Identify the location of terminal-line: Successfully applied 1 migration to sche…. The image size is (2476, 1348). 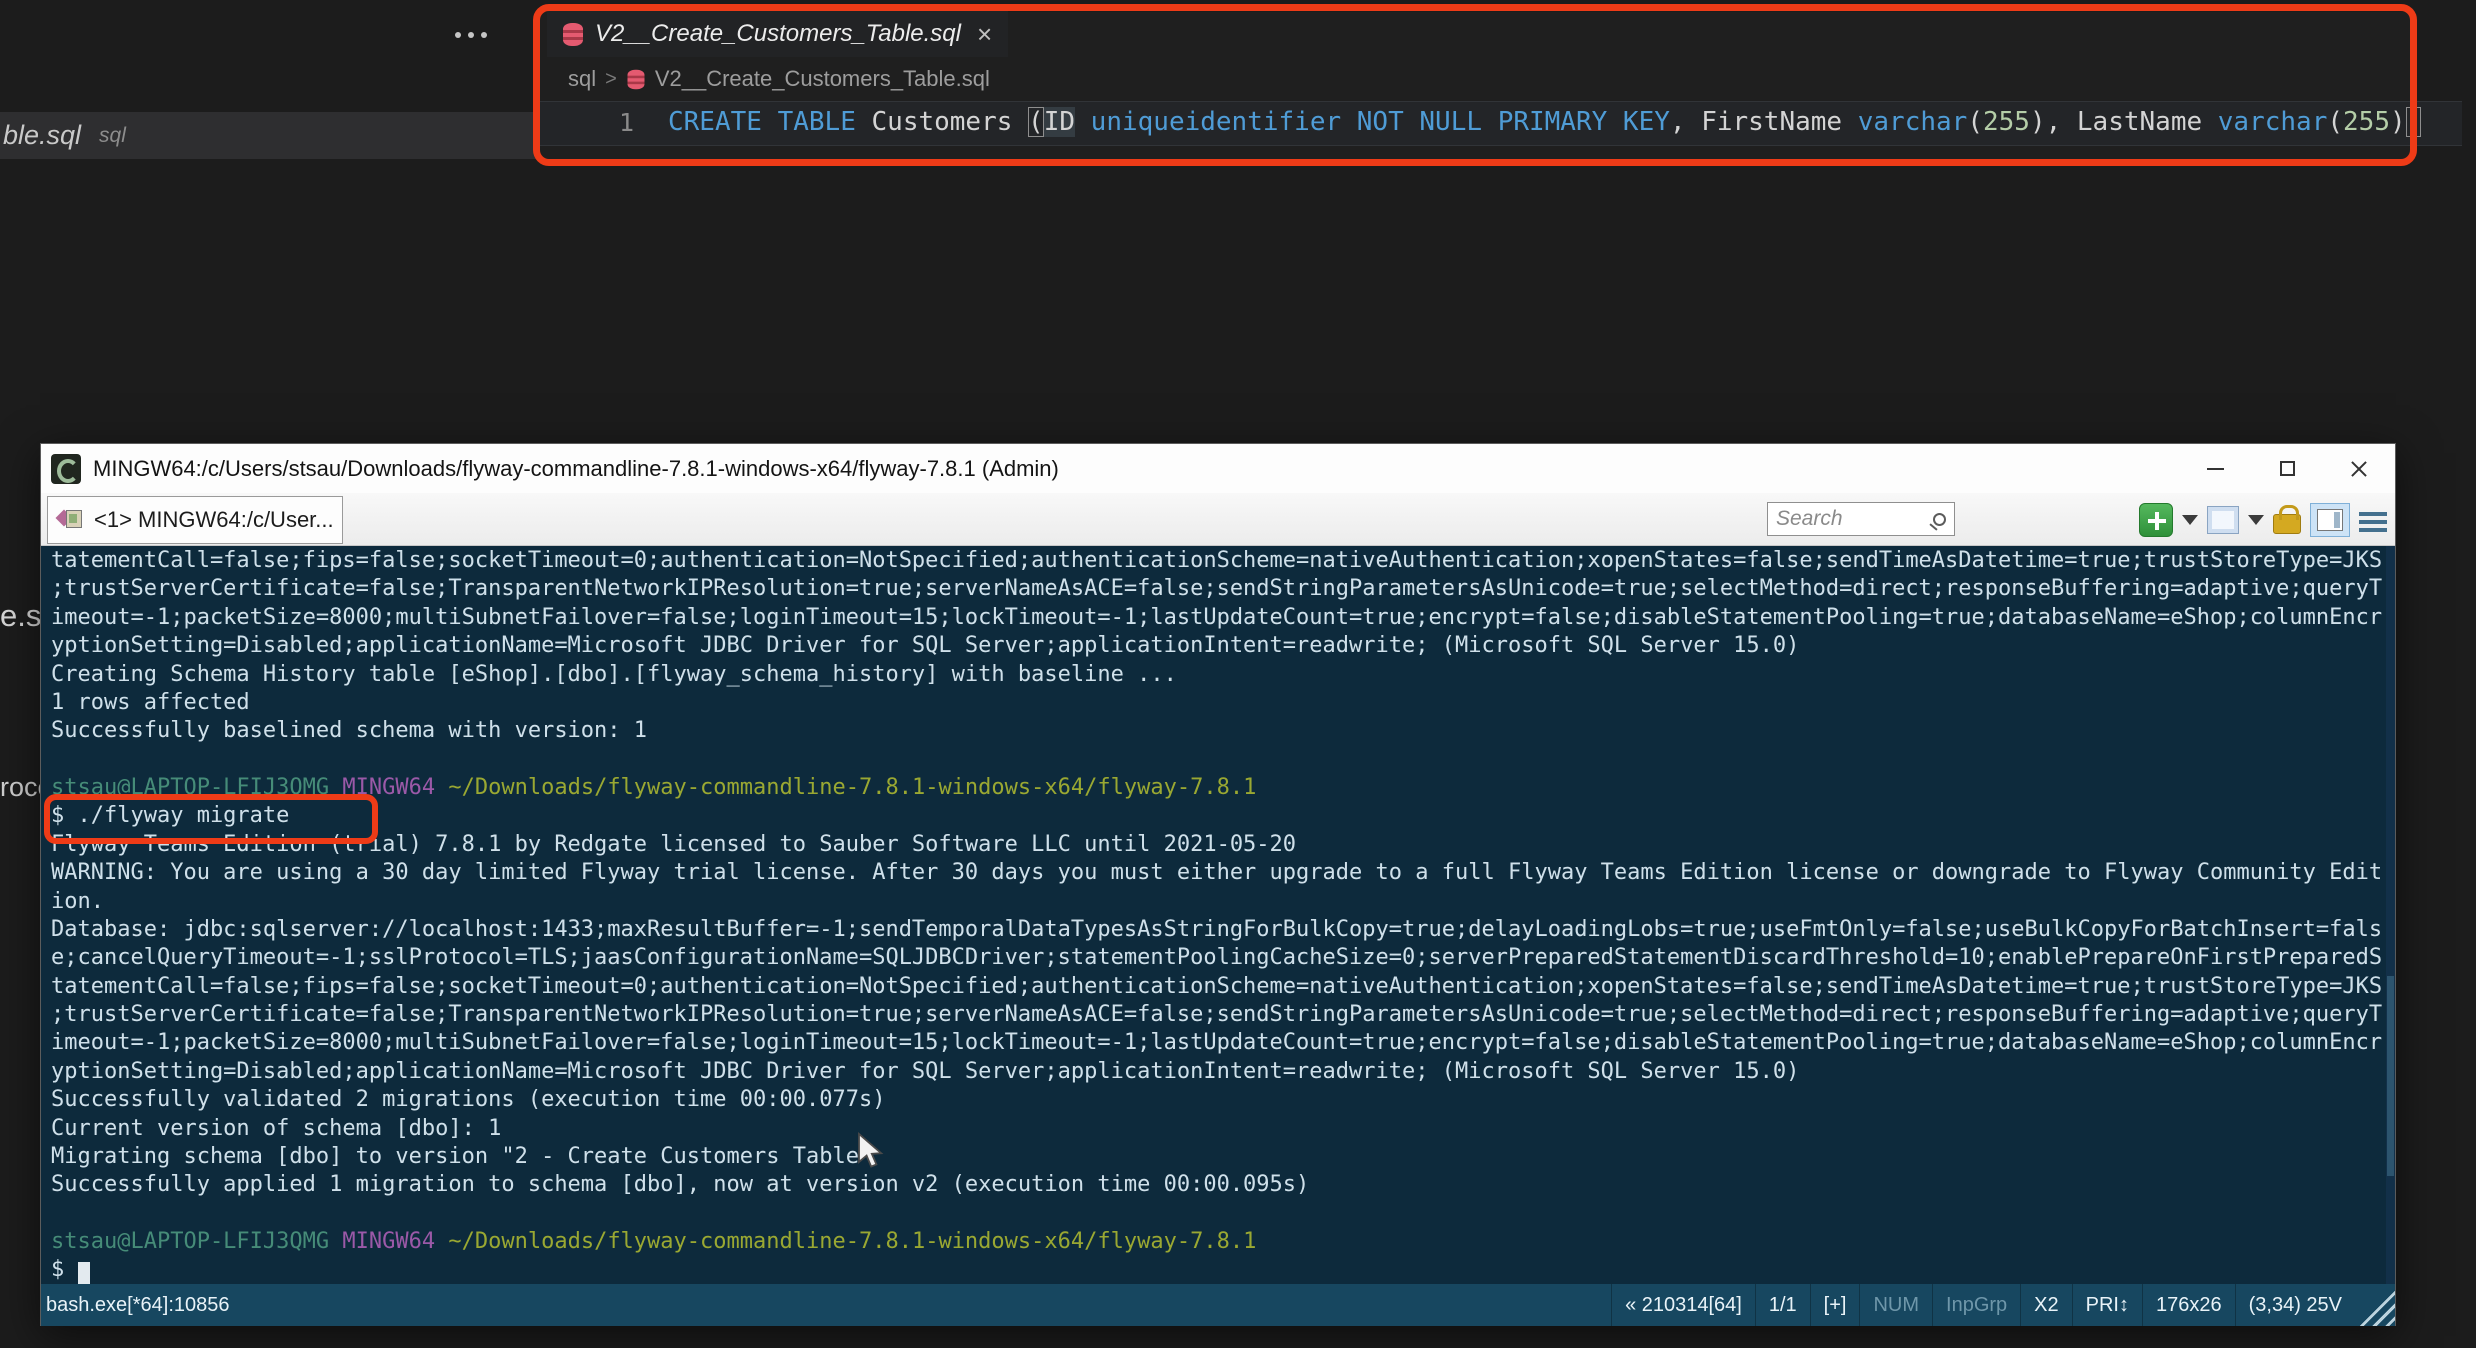
(680, 1185).